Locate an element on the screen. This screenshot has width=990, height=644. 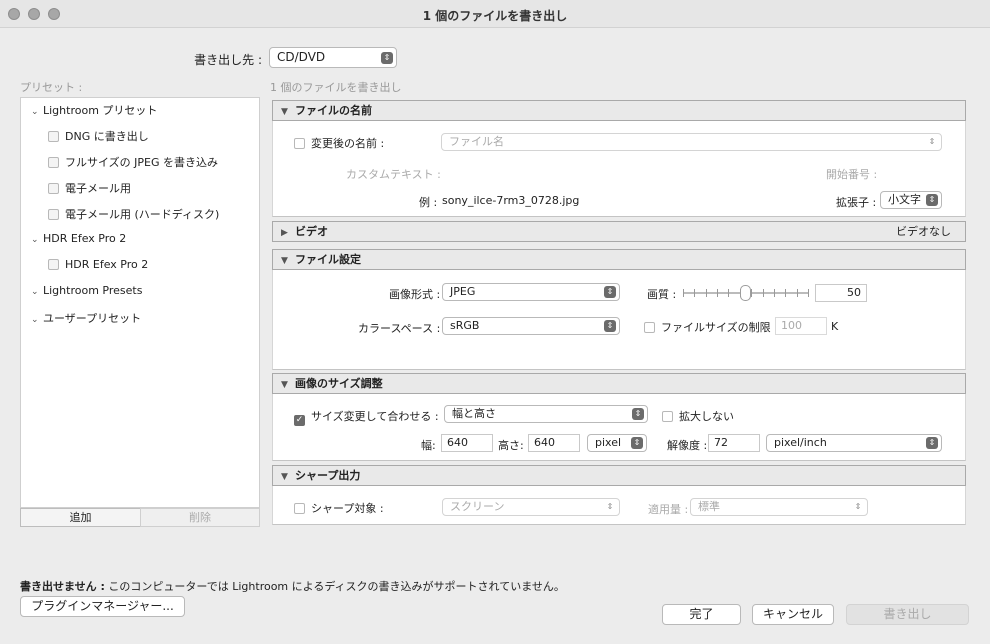
preset-folder-user: ⌄ ユーザープリセット is located at coordinates (86, 318).